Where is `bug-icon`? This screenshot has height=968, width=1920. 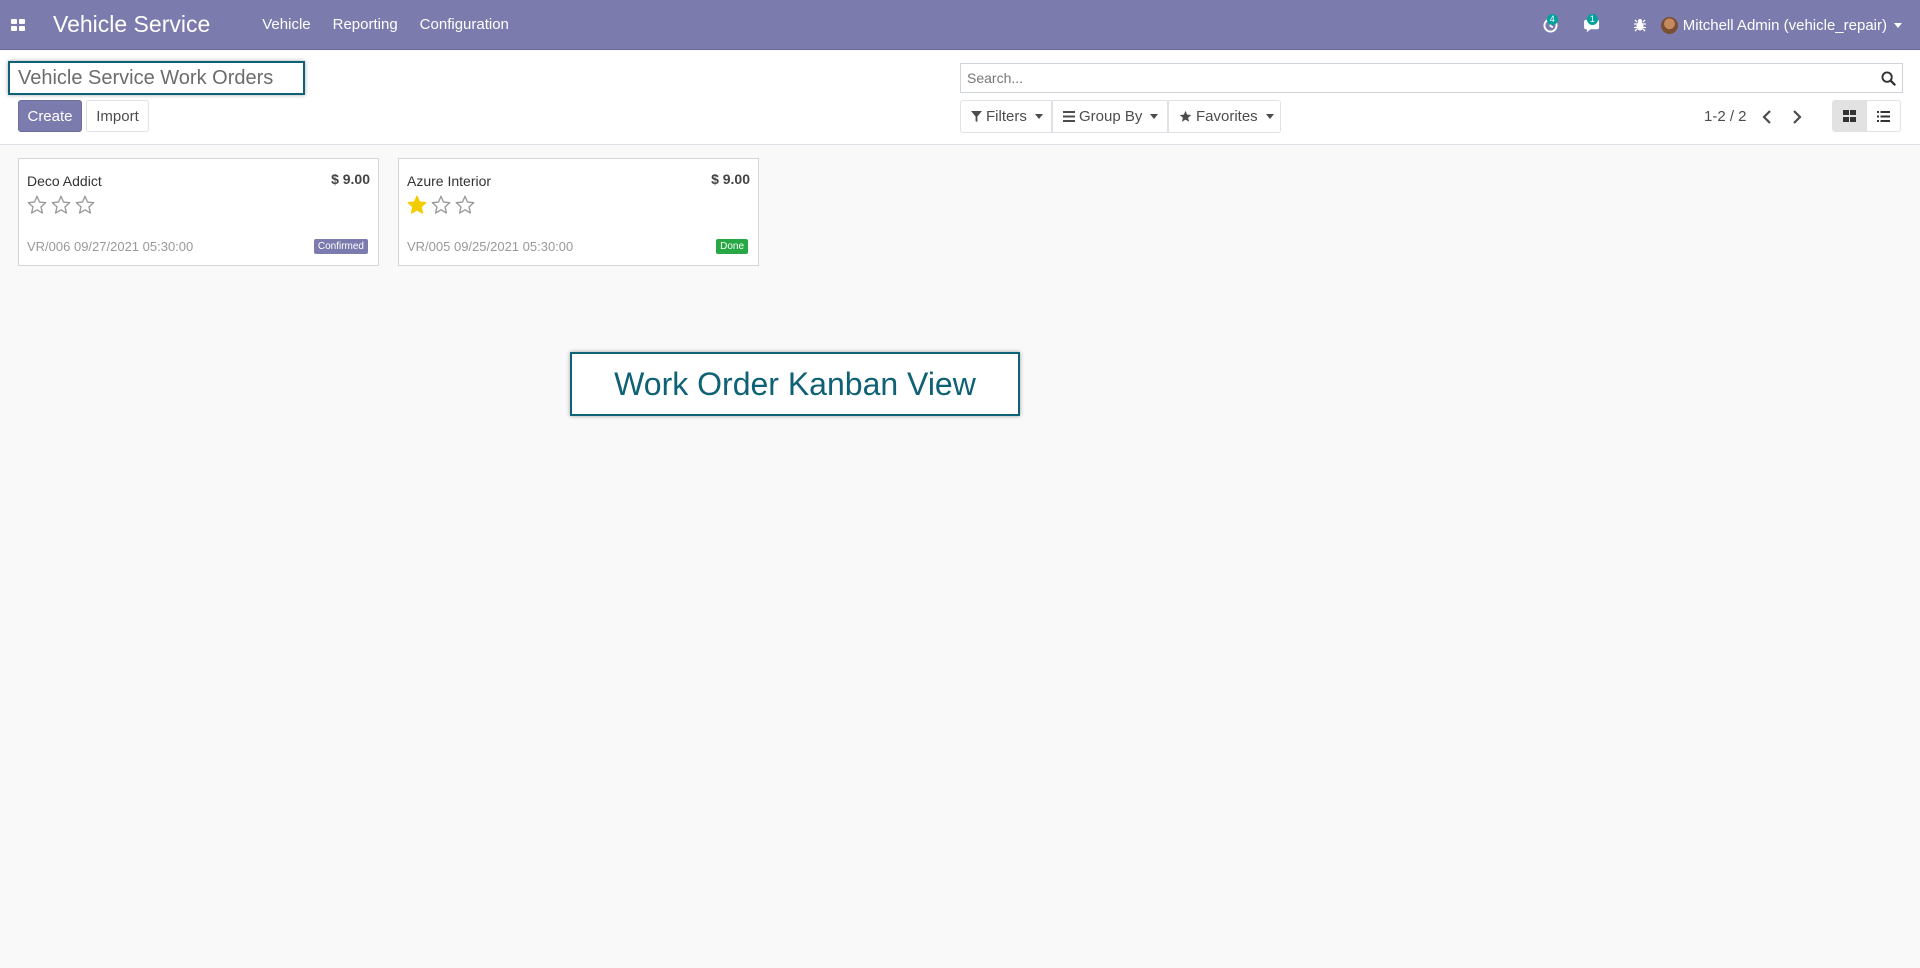
bug-icon is located at coordinates (1639, 25).